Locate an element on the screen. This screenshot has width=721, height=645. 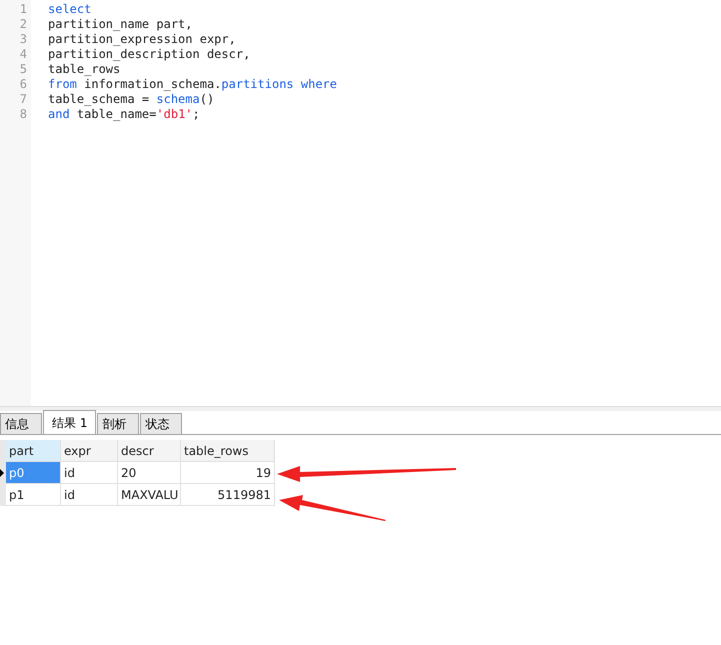
table-cell: p1 is located at coordinates (33, 495).